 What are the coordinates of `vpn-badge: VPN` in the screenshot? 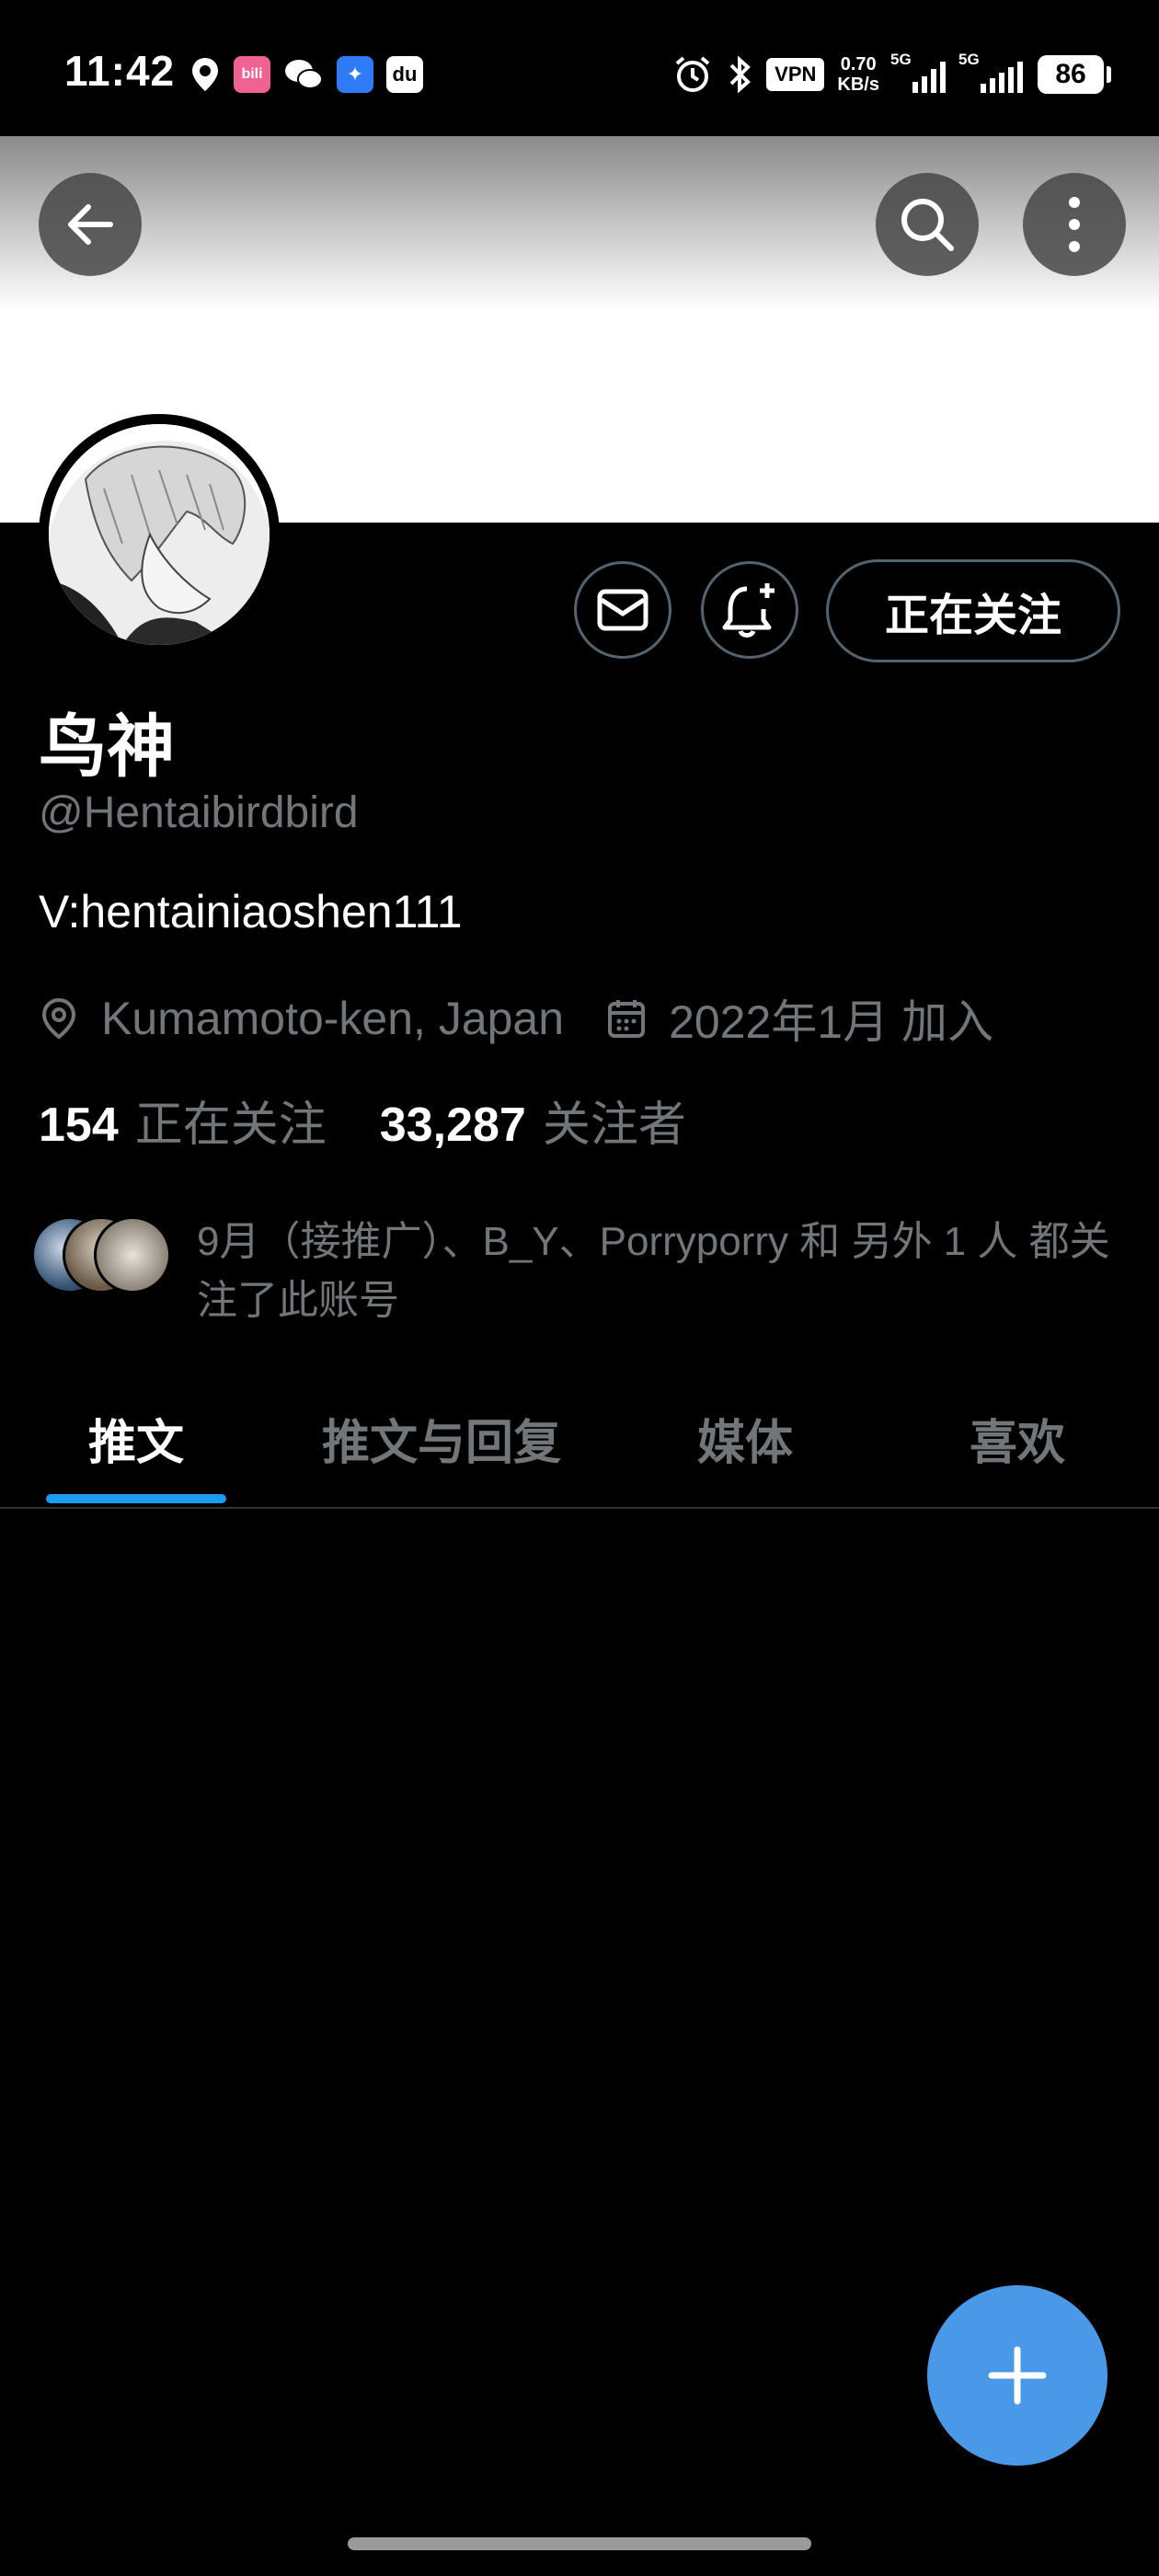 It's located at (795, 74).